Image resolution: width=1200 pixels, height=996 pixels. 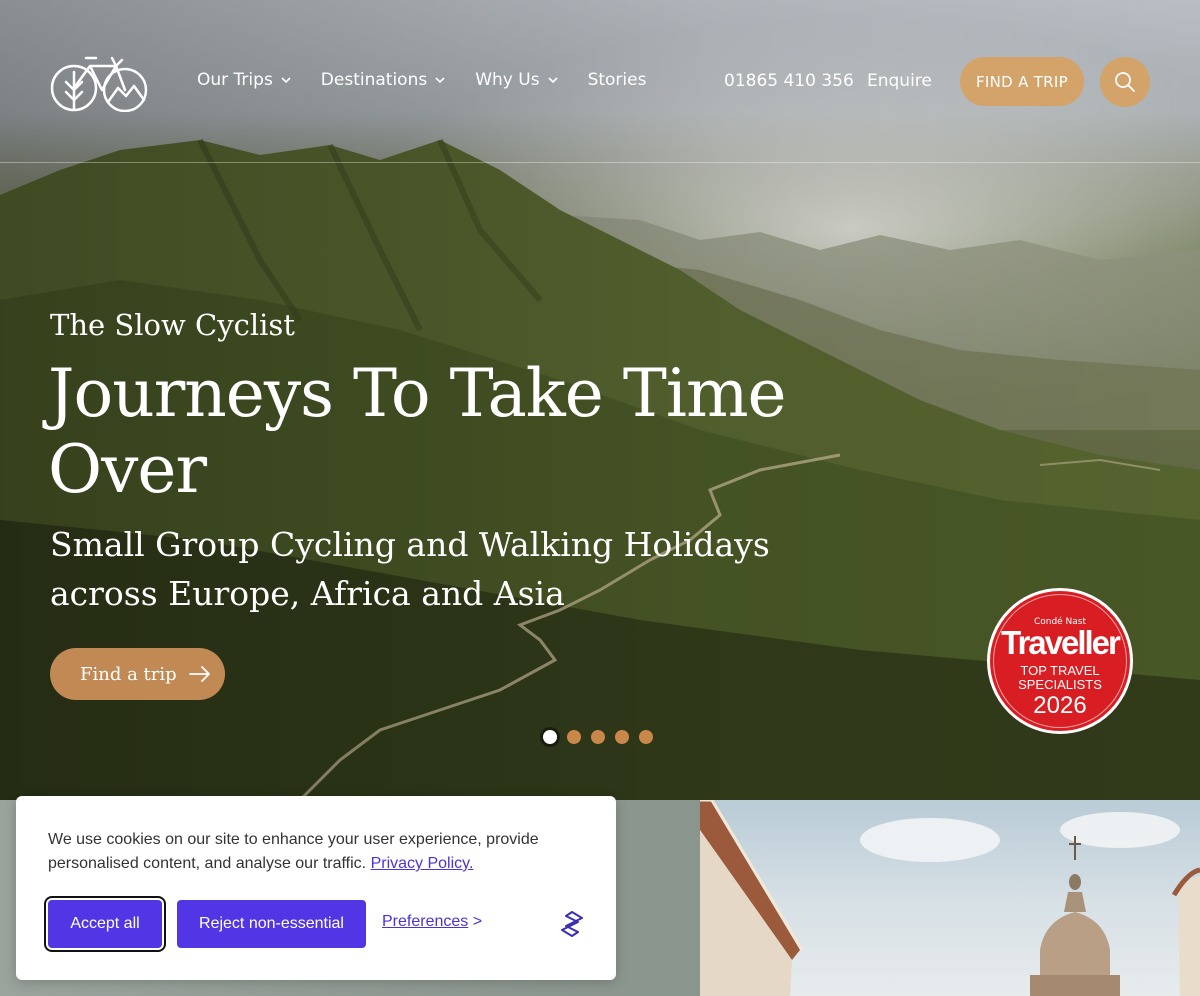 I want to click on hero-headline: Journeys To Take Time Over, so click(x=417, y=431).